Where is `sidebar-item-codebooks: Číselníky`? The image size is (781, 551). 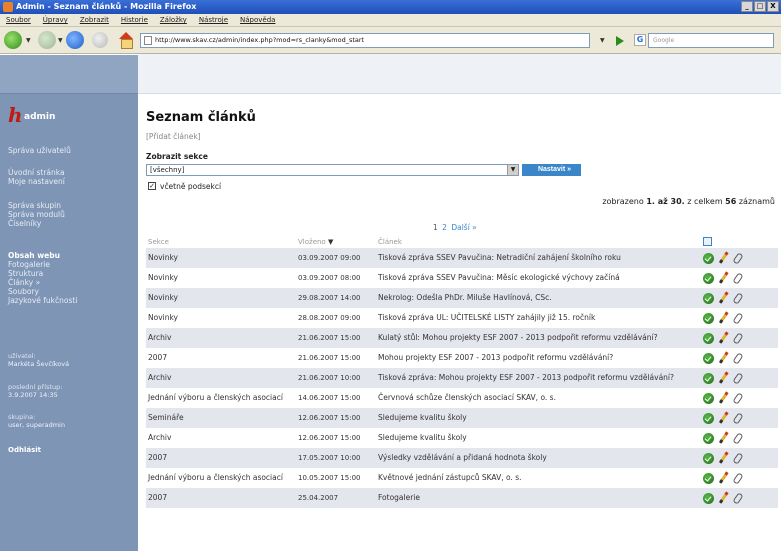
sidebar-item-codebooks: Číselníky is located at coordinates (36, 223).